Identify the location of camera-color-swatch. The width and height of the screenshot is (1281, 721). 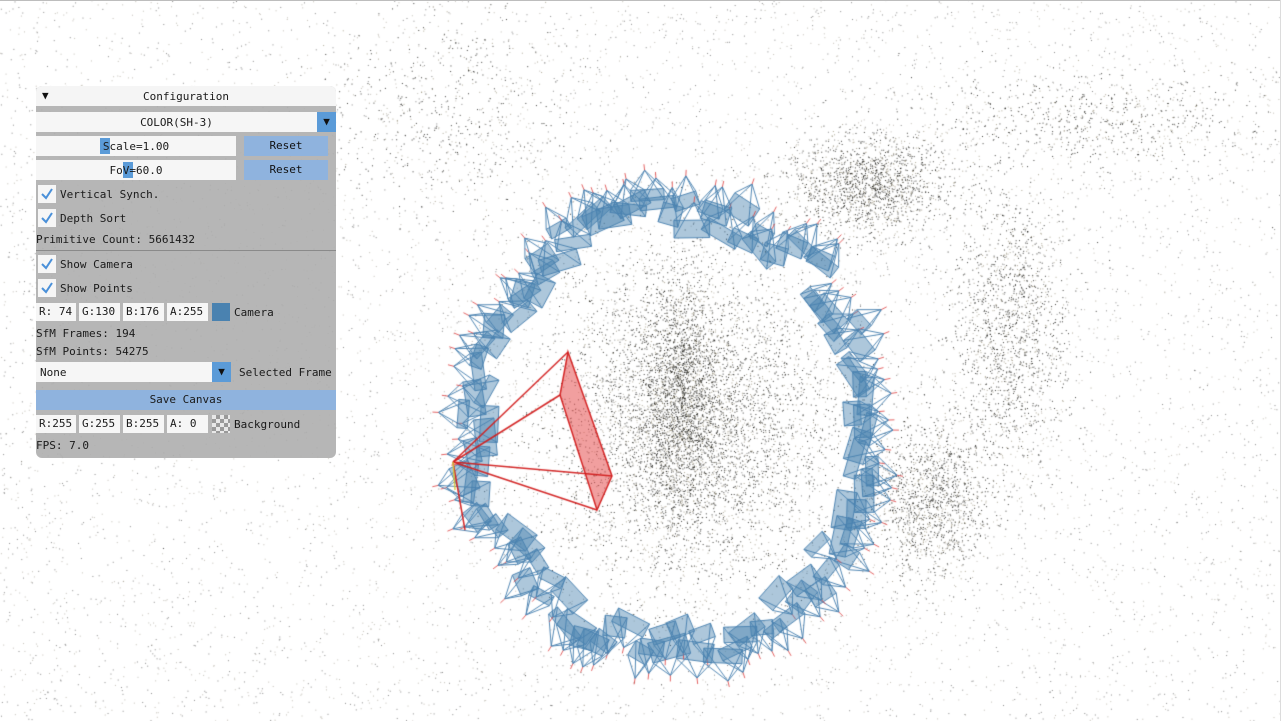
(221, 312).